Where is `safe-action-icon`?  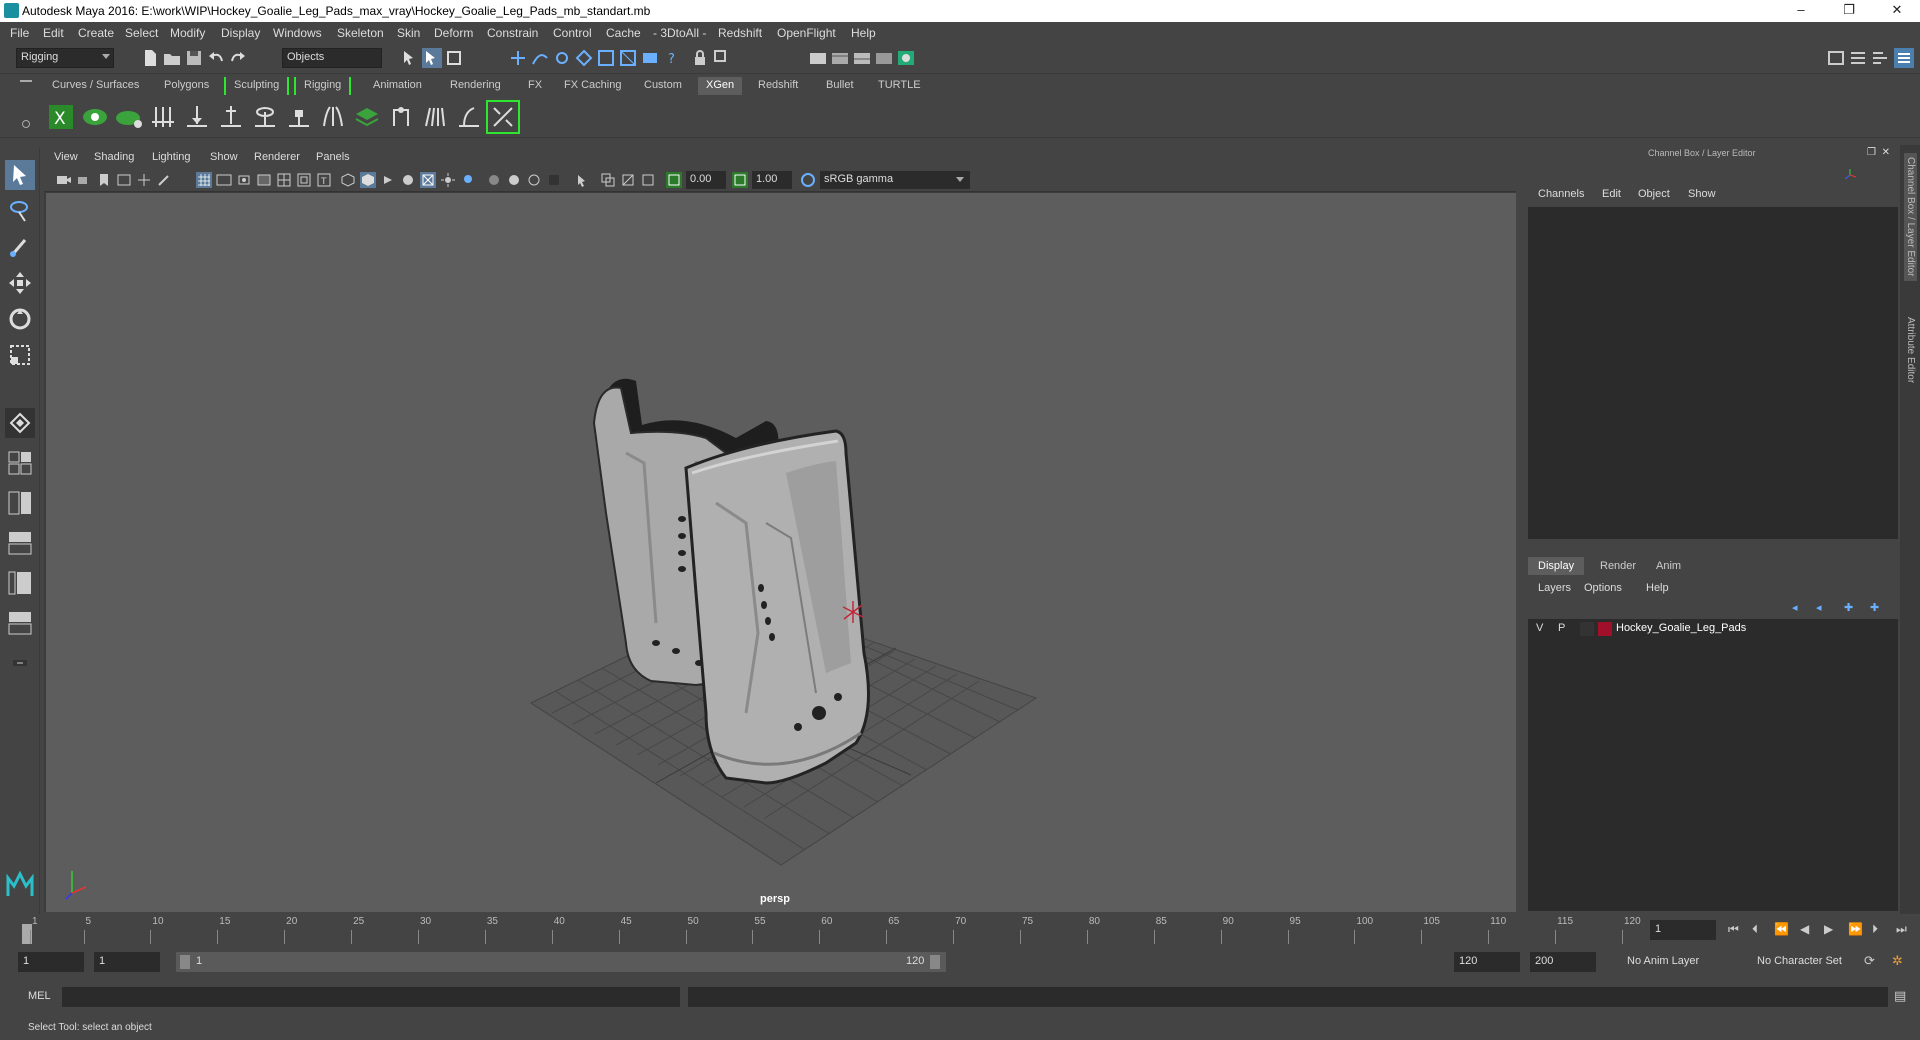 safe-action-icon is located at coordinates (304, 180).